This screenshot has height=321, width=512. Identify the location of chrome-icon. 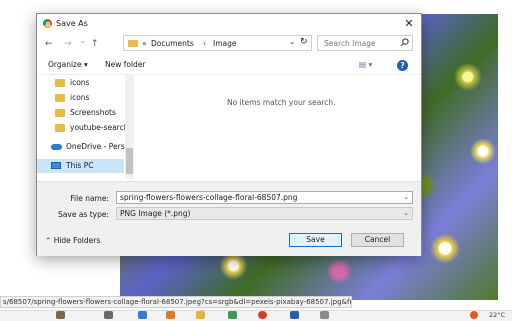
(47, 23).